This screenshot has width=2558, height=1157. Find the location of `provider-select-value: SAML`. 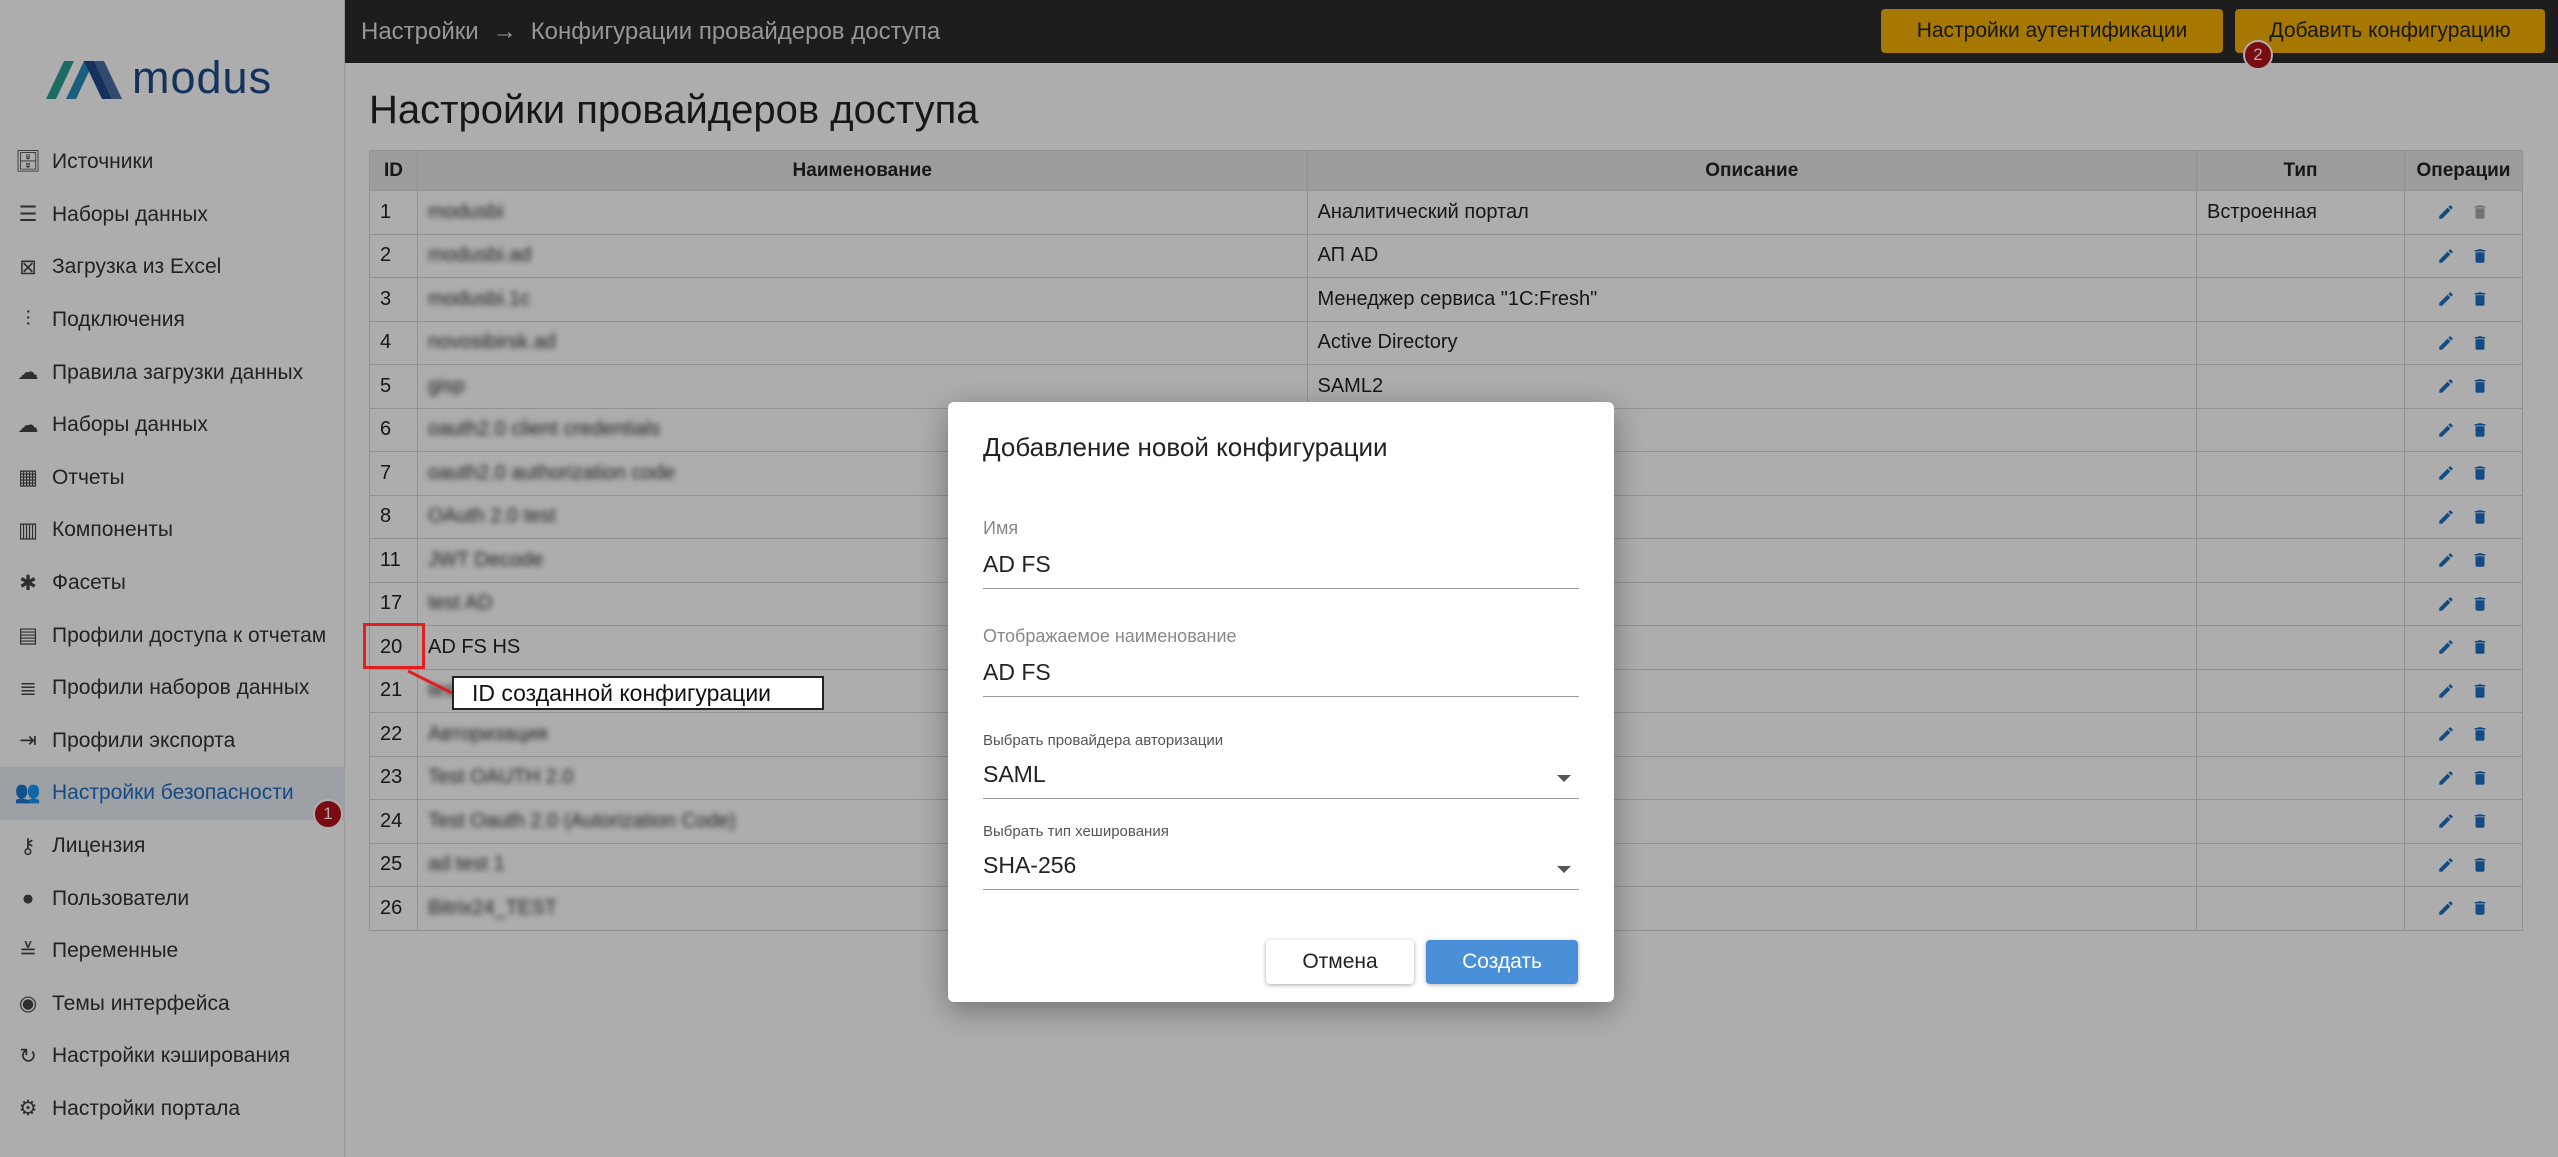

provider-select-value: SAML is located at coordinates (1281, 779).